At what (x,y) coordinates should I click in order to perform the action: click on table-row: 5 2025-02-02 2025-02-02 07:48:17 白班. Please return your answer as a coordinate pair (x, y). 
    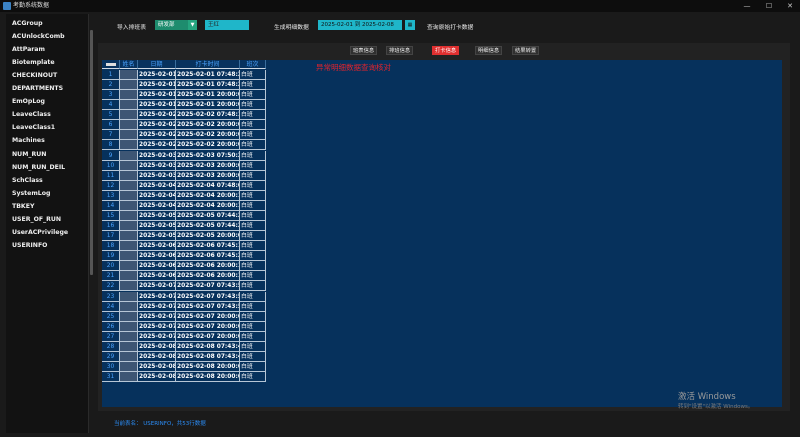
    Looking at the image, I should click on (192, 115).